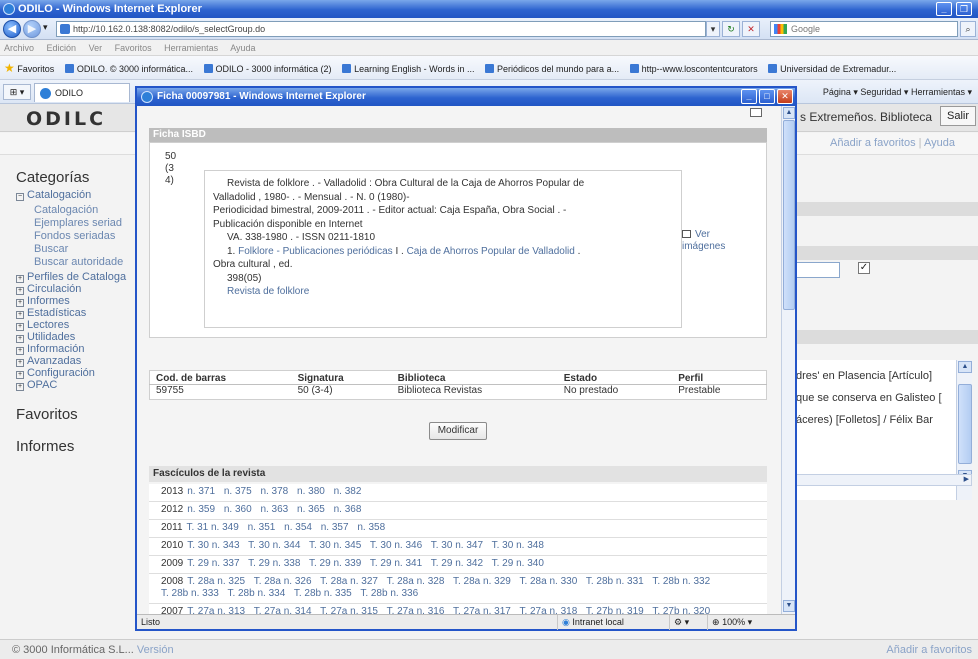  What do you see at coordinates (767, 96) in the screenshot?
I see `popup-maximize-button: □` at bounding box center [767, 96].